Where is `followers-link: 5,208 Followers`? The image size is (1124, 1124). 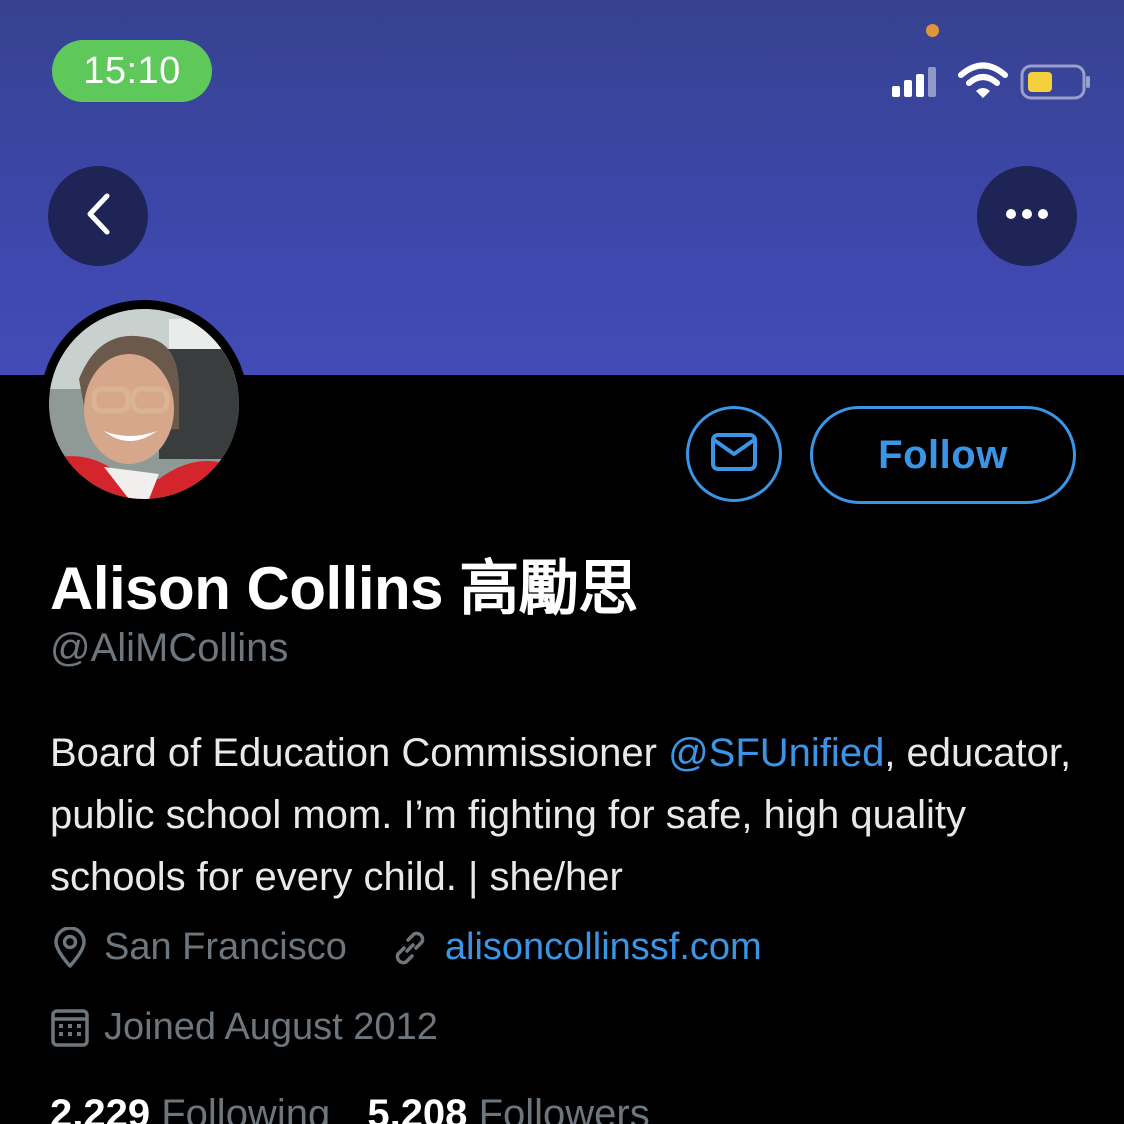 followers-link: 5,208 Followers is located at coordinates (508, 1108).